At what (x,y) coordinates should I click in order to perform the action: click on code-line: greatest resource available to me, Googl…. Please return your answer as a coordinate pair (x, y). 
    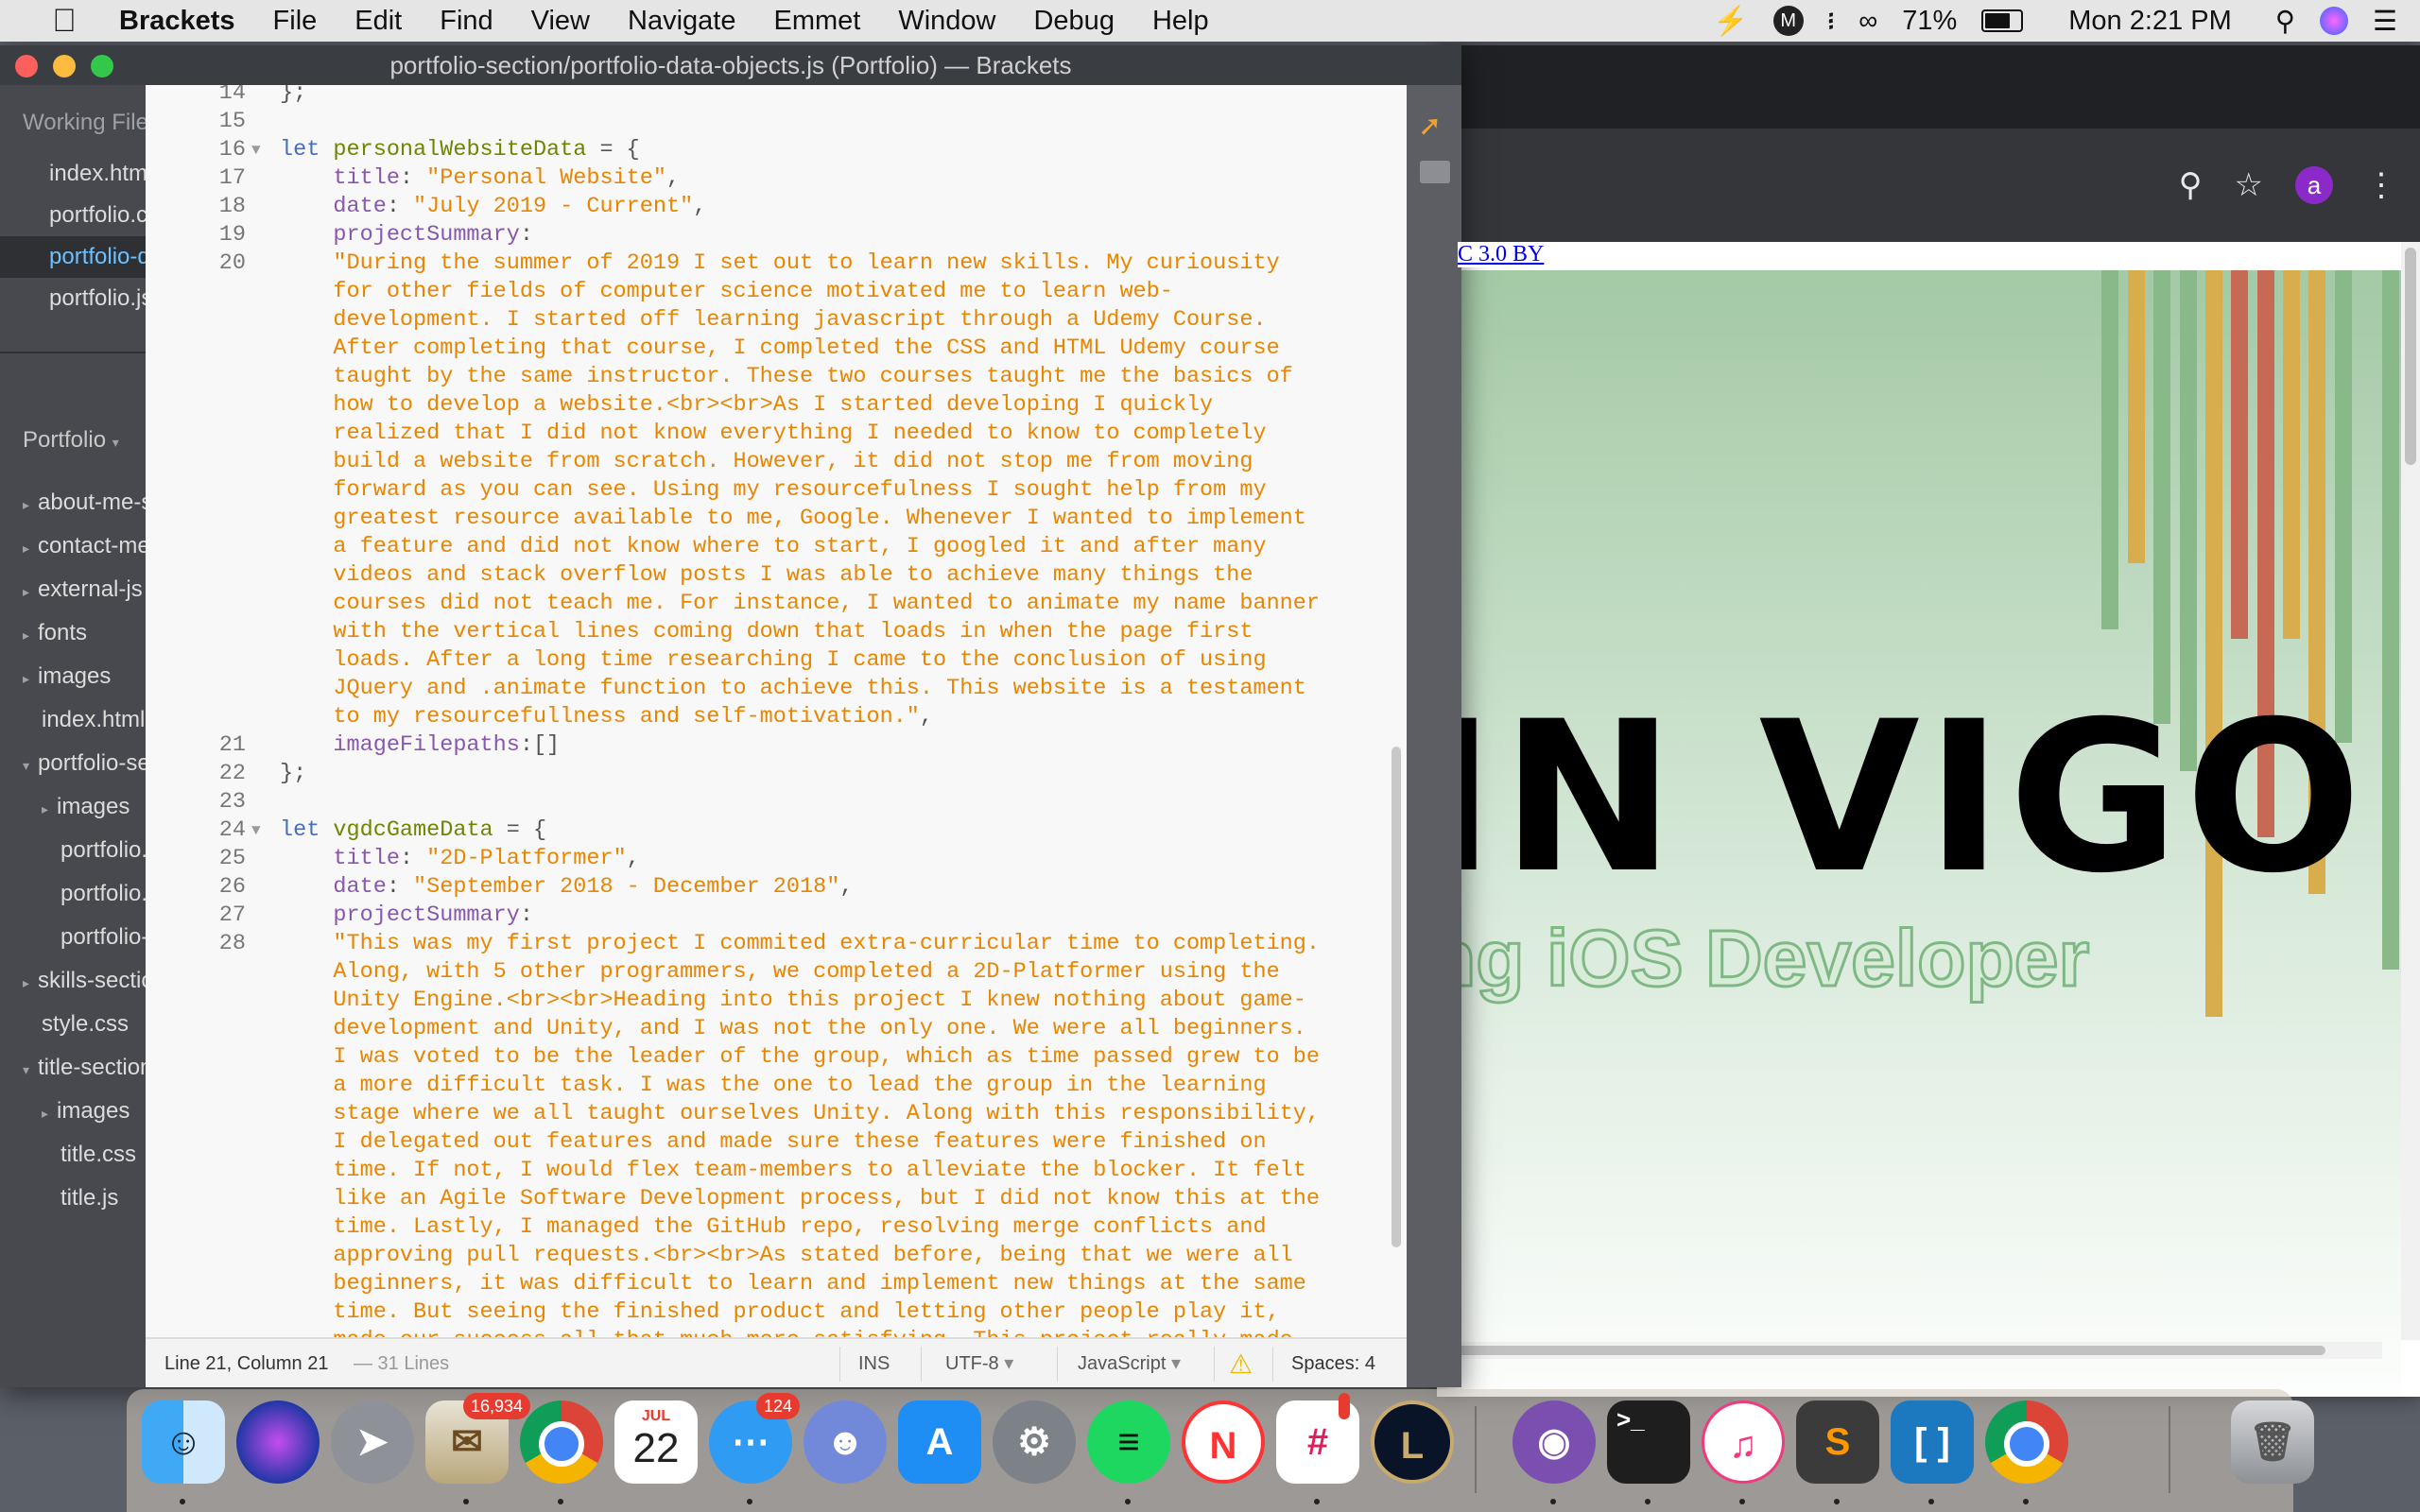
    Looking at the image, I should click on (792, 519).